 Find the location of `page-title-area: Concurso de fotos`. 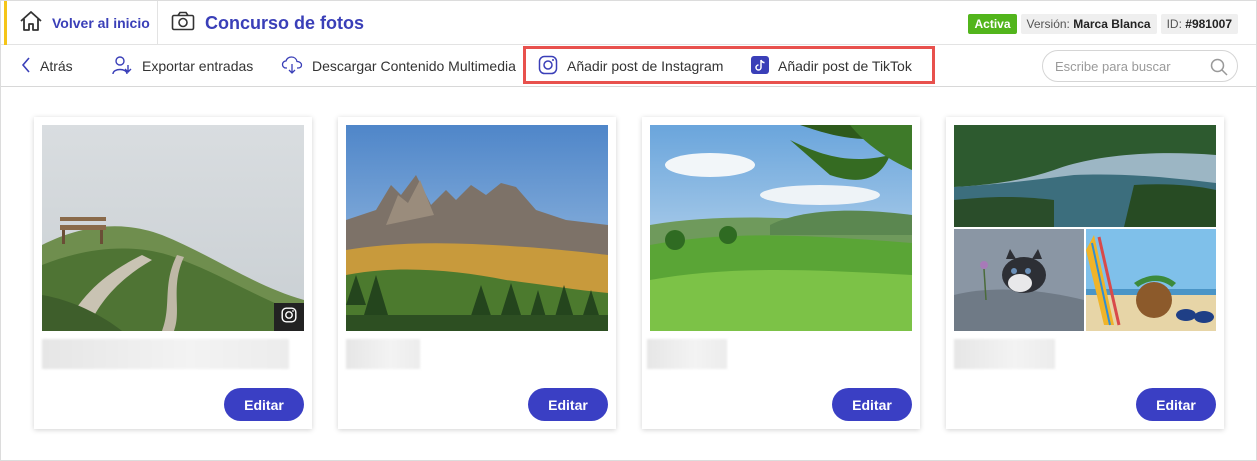

page-title-area: Concurso de fotos is located at coordinates (267, 23).